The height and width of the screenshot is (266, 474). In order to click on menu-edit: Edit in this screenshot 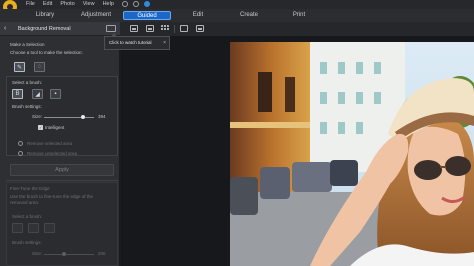, I will do `click(47, 4)`.